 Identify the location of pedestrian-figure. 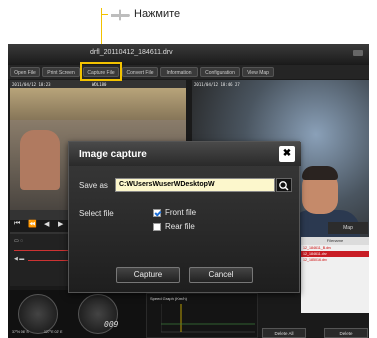
(40, 160).